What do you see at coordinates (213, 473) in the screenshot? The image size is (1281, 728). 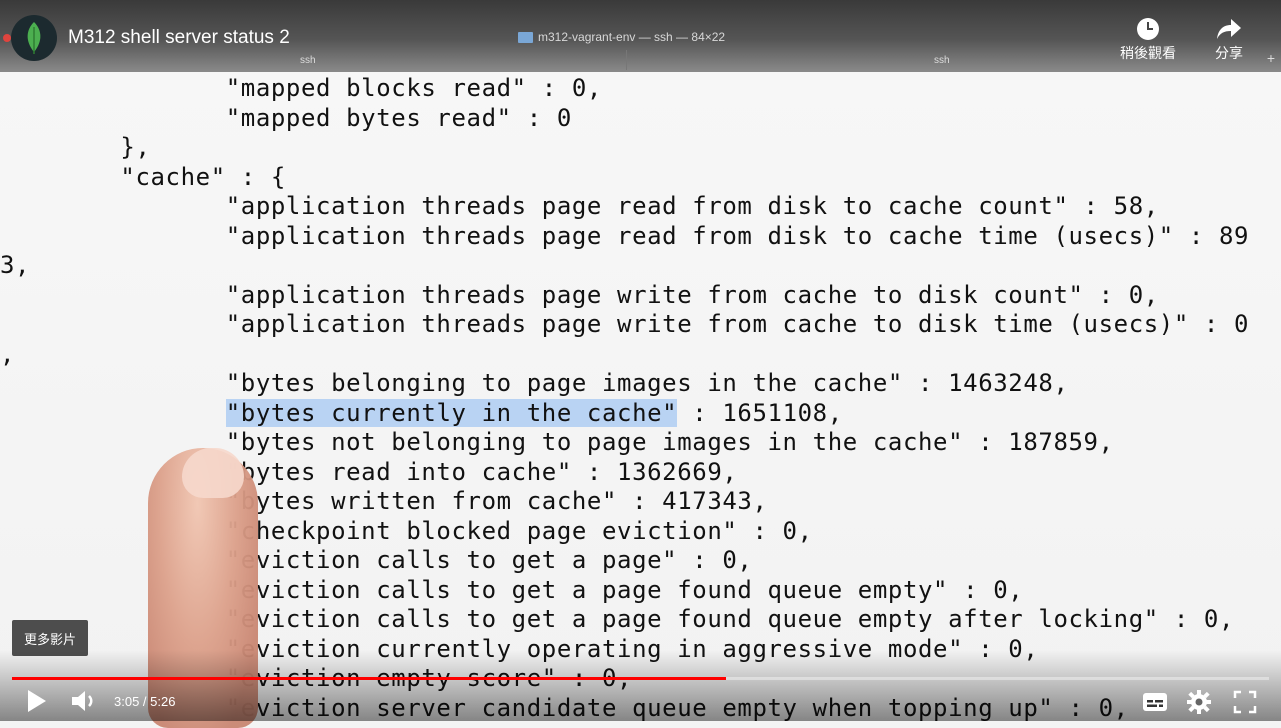 I see `presenter-fingernail` at bounding box center [213, 473].